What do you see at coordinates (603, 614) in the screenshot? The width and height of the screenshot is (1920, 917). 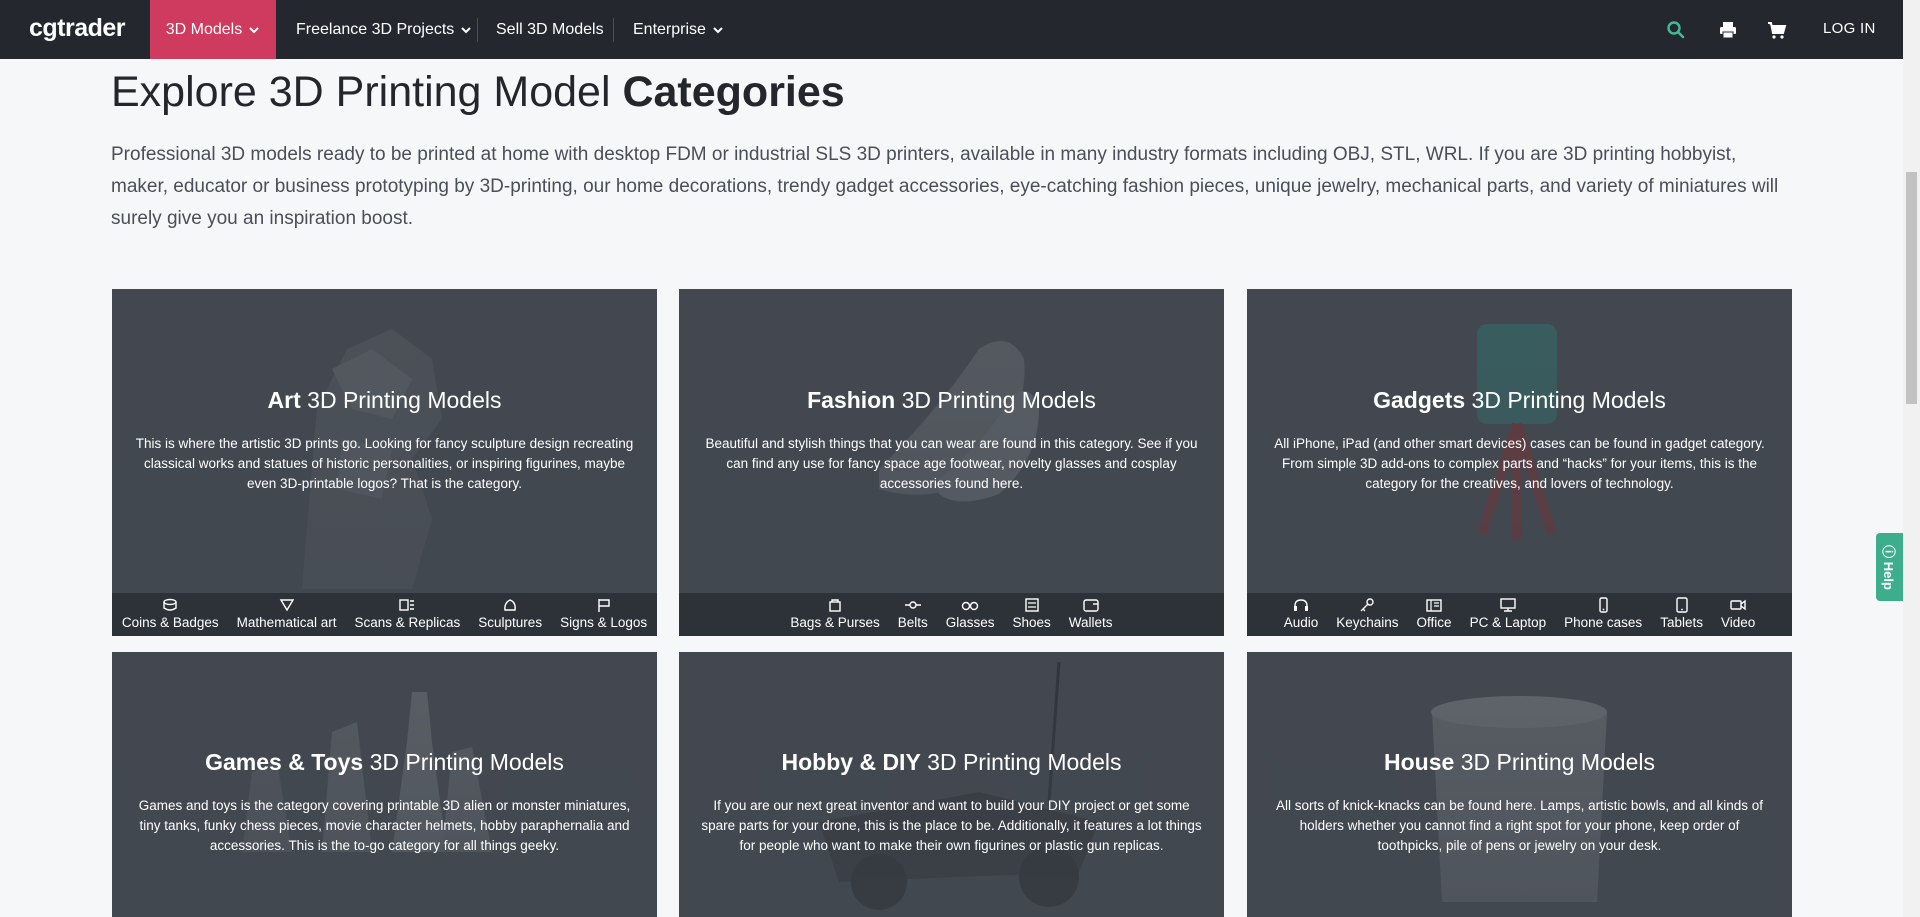 I see `subcategory-signs-logos: Signs & Logos` at bounding box center [603, 614].